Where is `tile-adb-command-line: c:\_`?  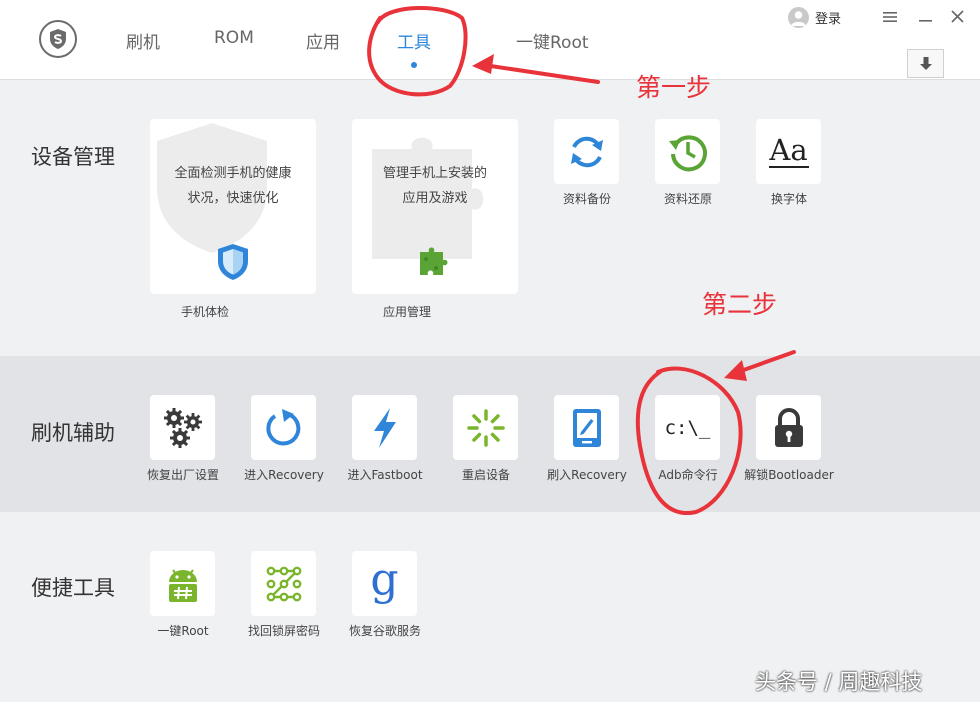 tile-adb-command-line: c:\_ is located at coordinates (687, 427).